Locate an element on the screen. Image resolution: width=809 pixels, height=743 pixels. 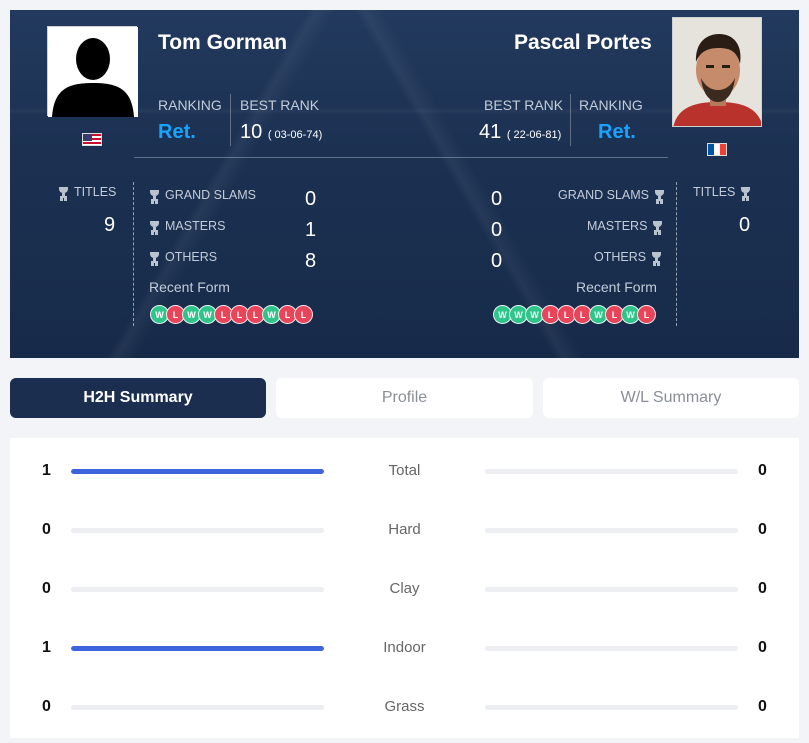
player2-recent-form: WWWLLLWLWL is located at coordinates (574, 314).